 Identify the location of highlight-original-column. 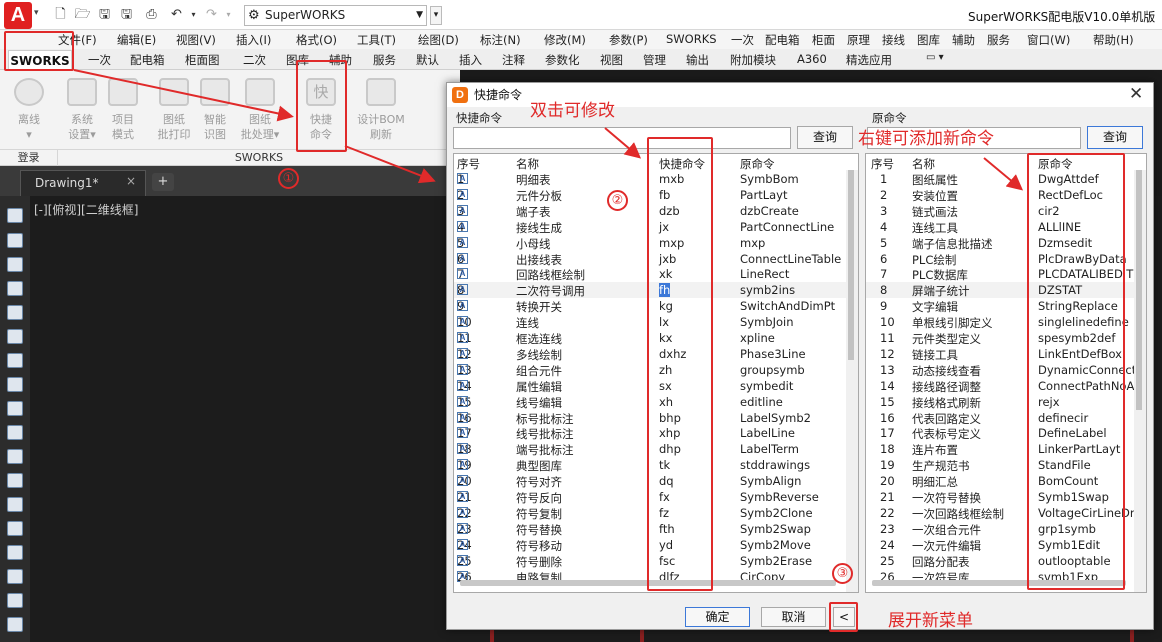
(1076, 371).